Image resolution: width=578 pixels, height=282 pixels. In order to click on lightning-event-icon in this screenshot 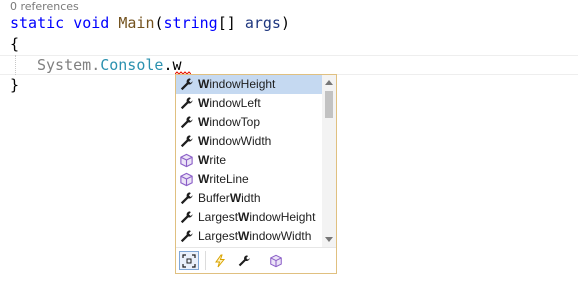, I will do `click(220, 260)`.